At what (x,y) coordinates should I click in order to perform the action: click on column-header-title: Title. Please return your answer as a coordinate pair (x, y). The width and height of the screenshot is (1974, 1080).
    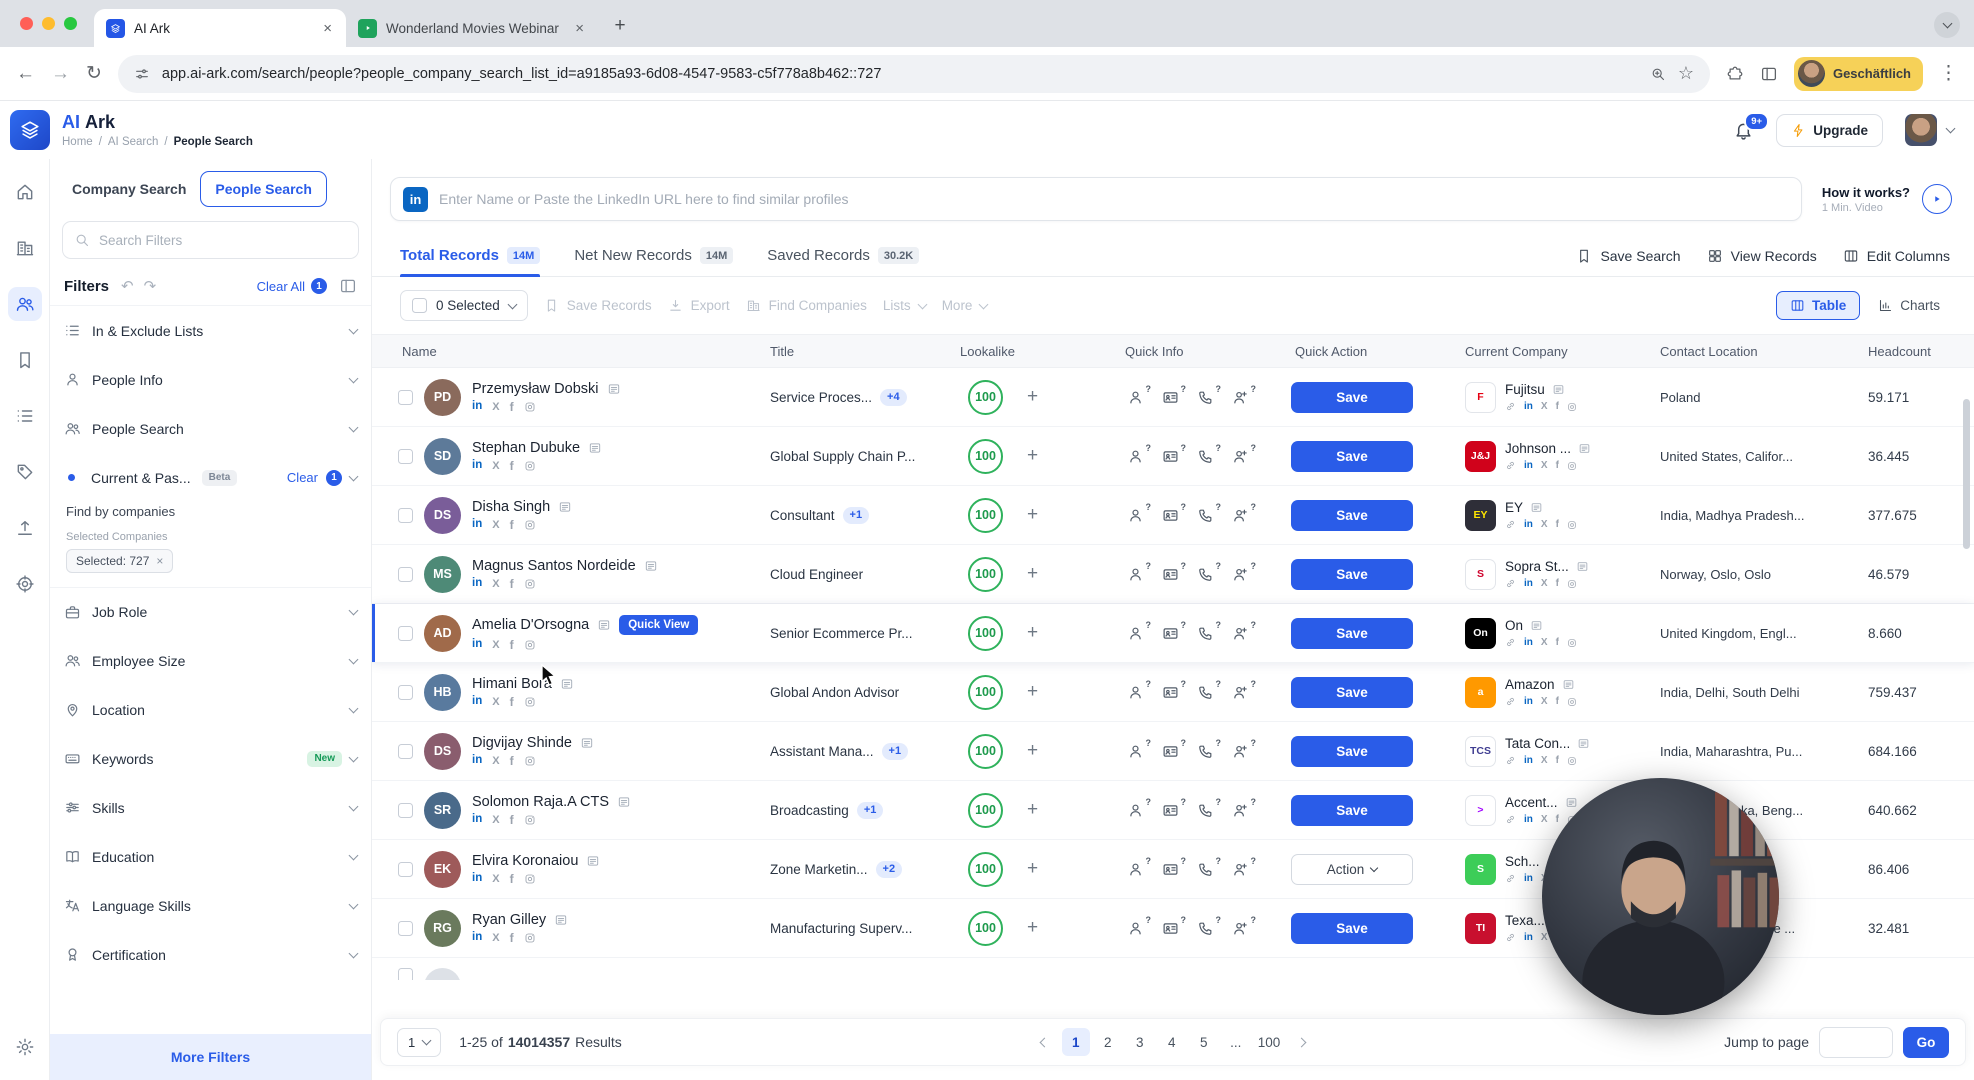
    Looking at the image, I should click on (857, 351).